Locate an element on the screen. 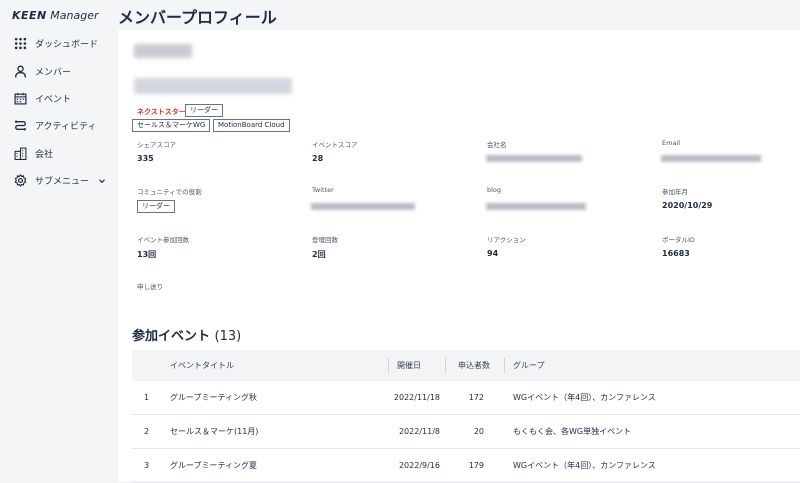 The width and height of the screenshot is (800, 483). wg-tag: セールス＆マーケWG is located at coordinates (171, 125).